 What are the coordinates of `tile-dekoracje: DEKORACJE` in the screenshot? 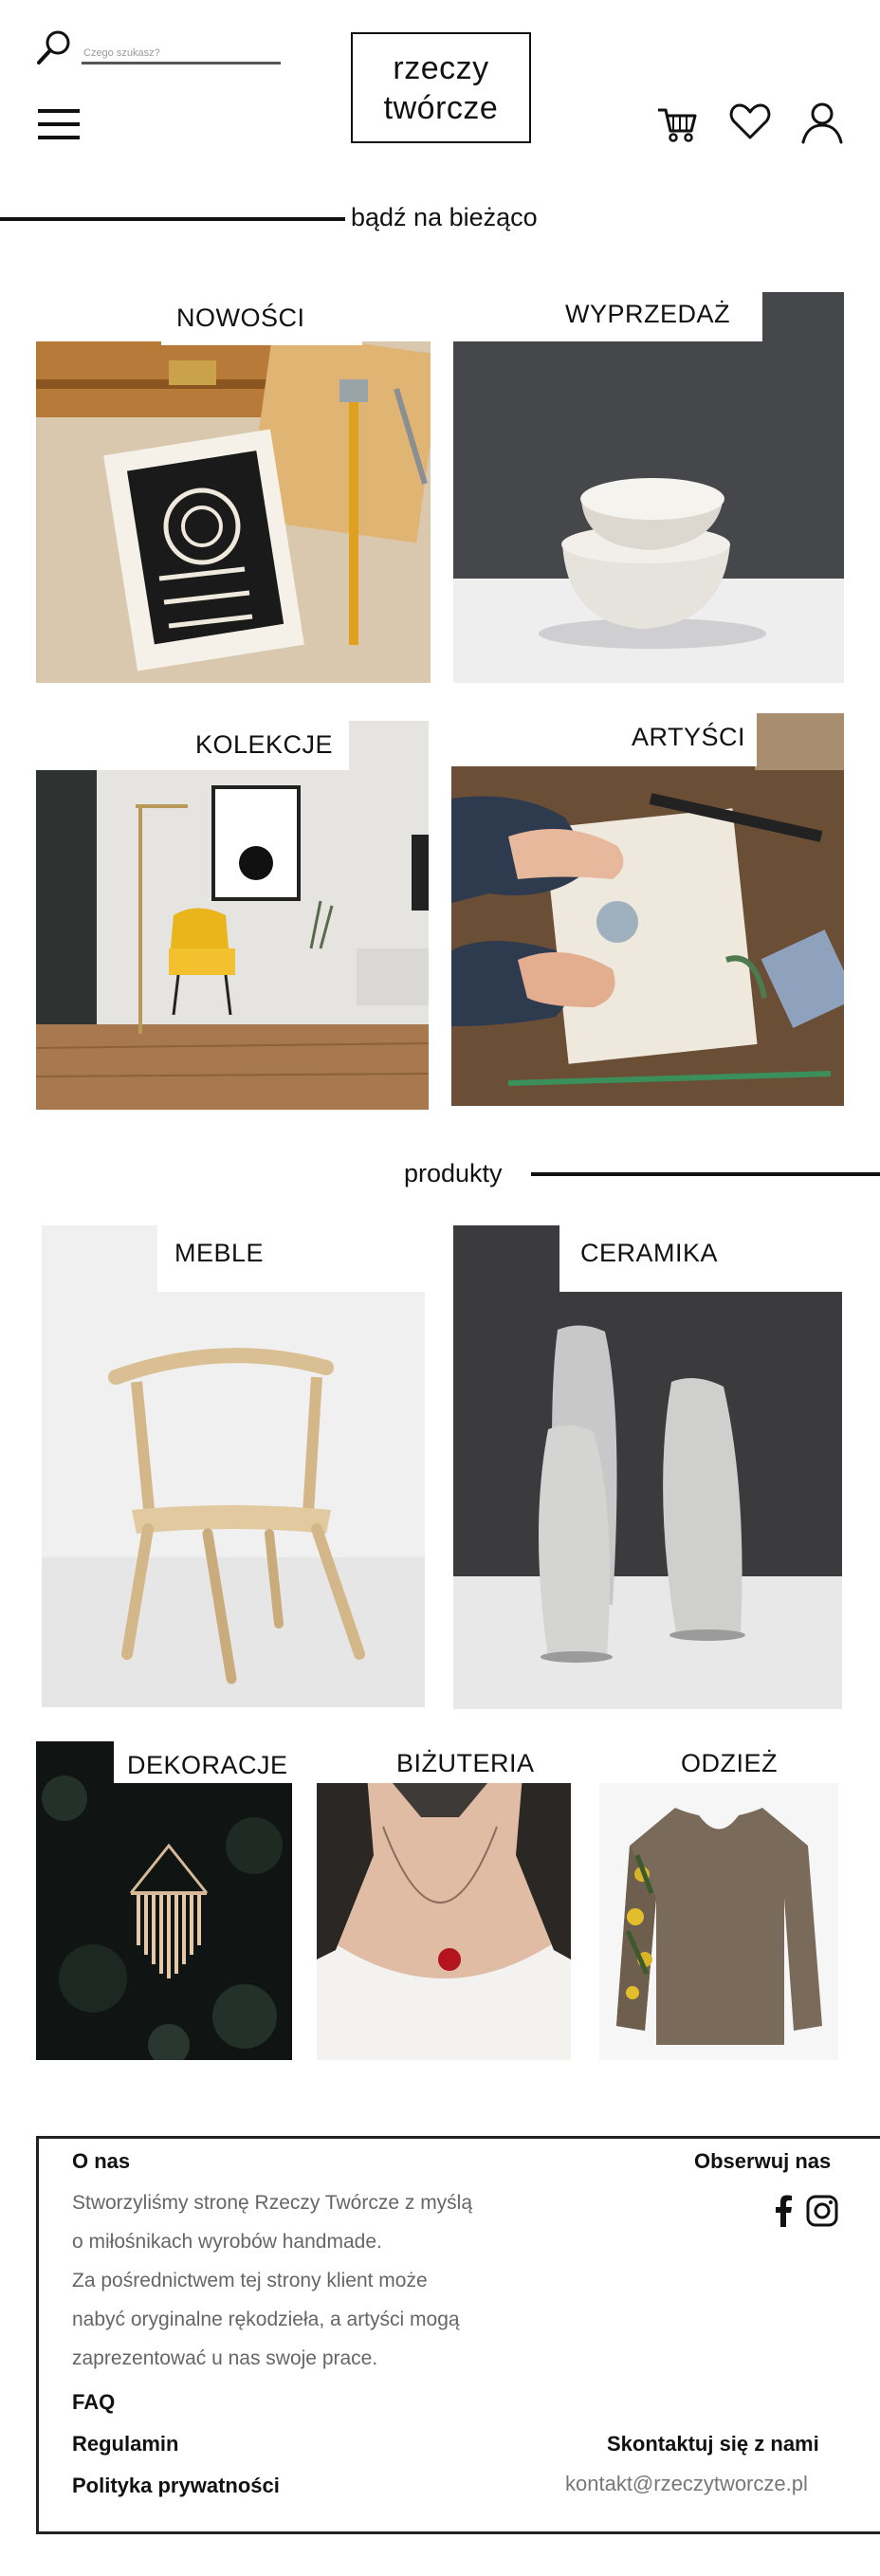 It's located at (164, 1900).